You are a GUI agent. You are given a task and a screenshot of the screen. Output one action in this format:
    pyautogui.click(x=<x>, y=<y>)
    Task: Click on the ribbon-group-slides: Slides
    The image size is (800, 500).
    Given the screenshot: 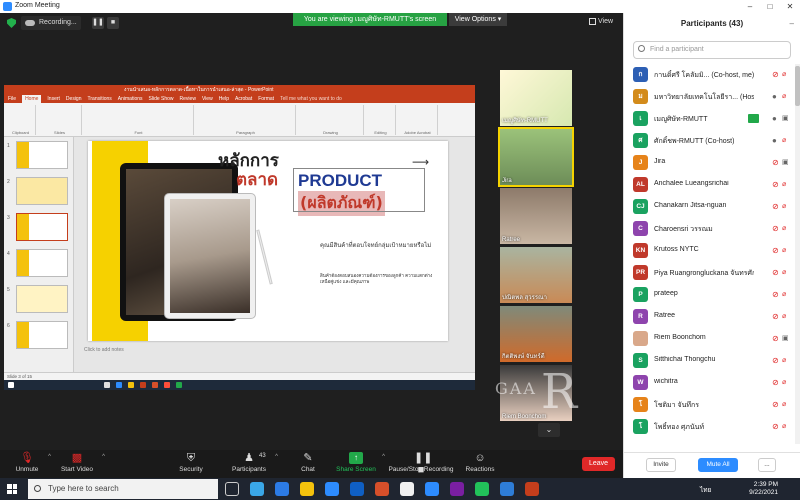 What is the action you would take?
    pyautogui.click(x=60, y=120)
    